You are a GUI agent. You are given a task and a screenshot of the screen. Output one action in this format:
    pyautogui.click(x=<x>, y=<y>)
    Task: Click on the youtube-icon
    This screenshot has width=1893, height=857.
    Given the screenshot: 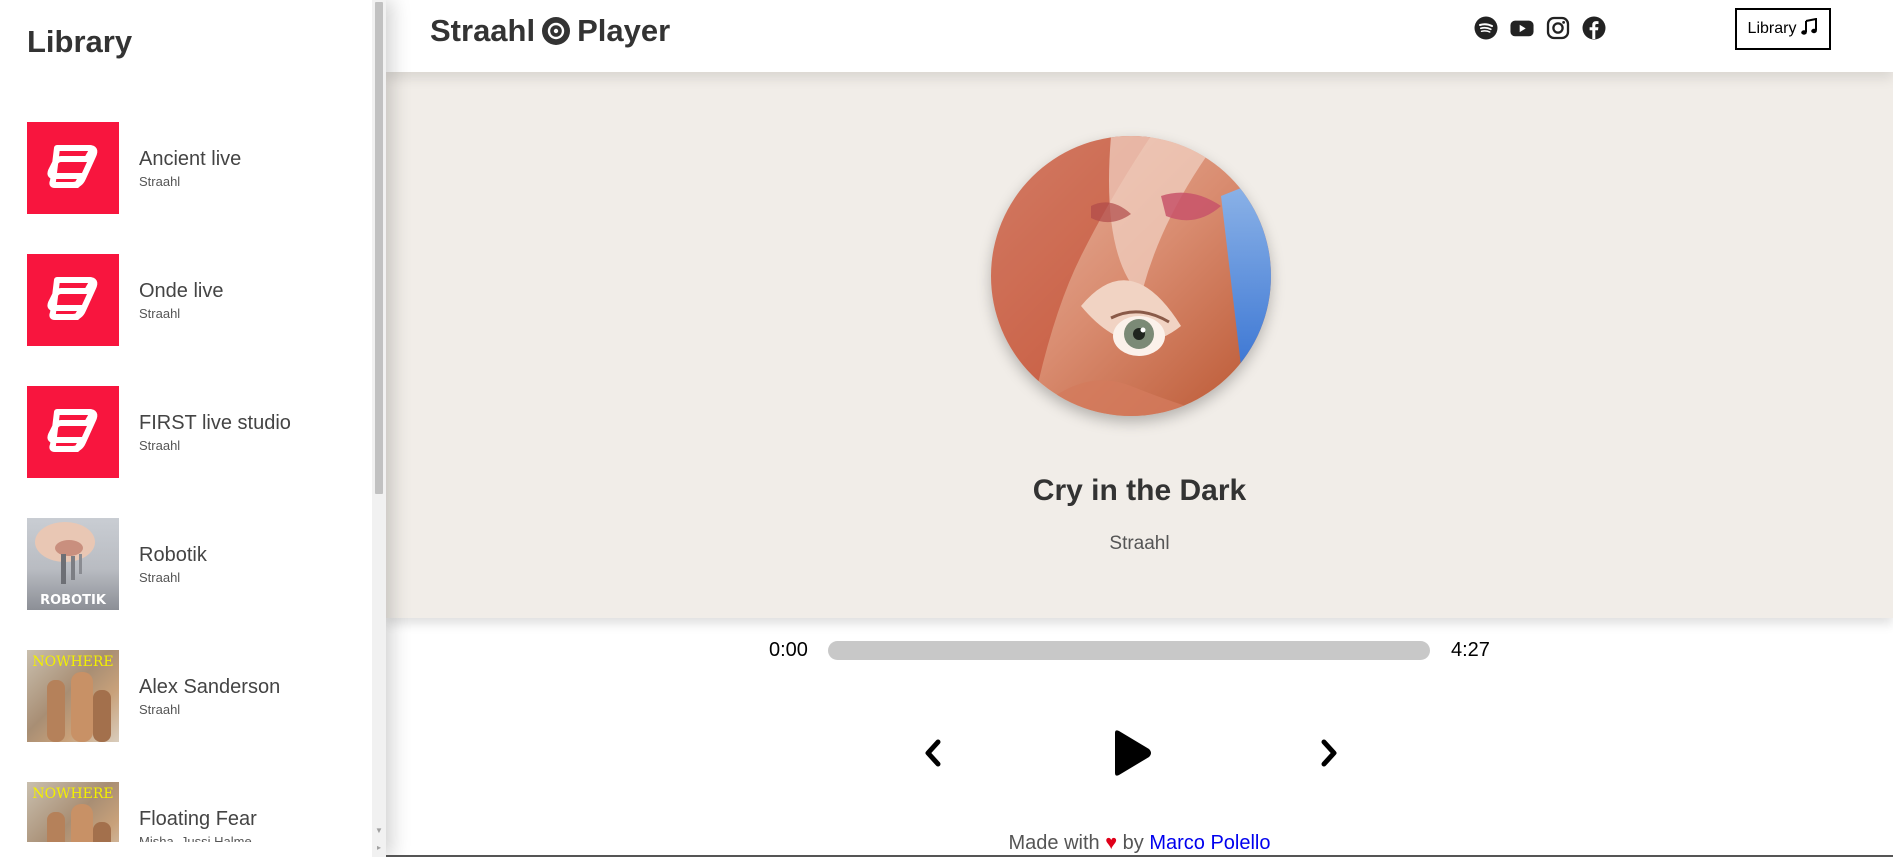 What is the action you would take?
    pyautogui.click(x=1522, y=28)
    